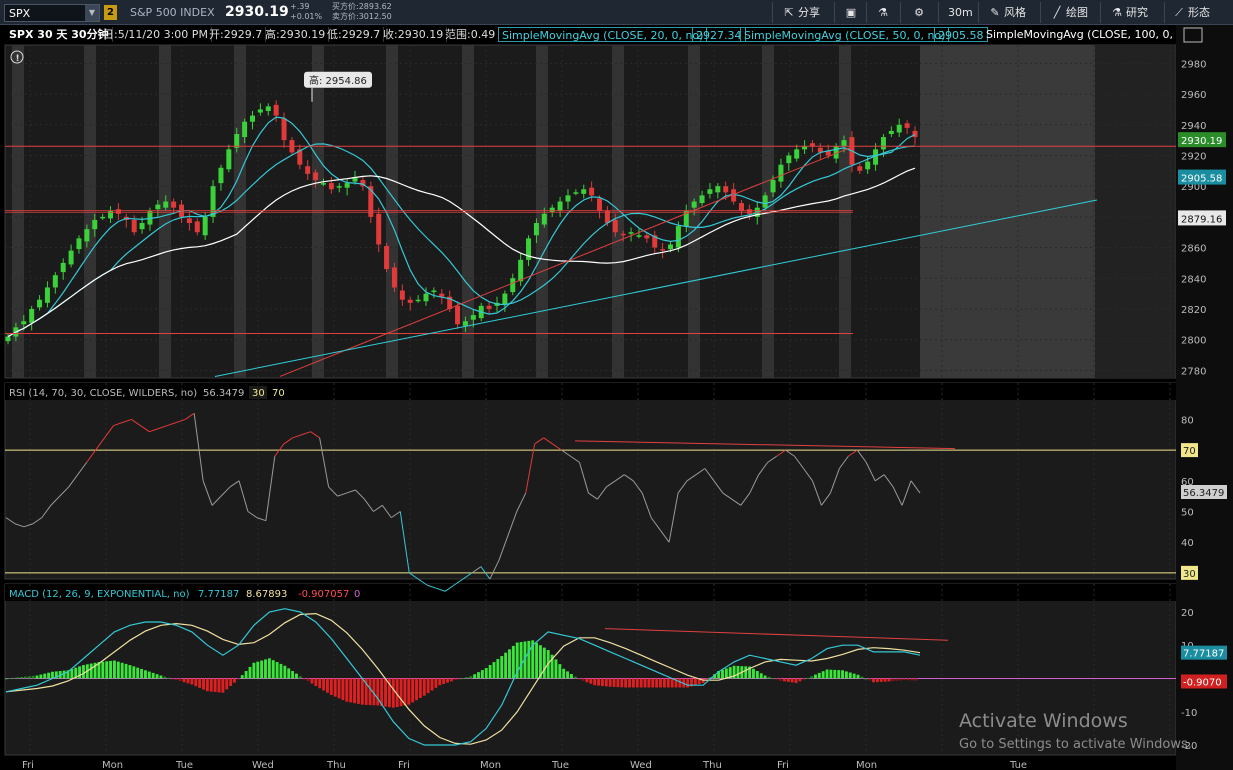 The image size is (1233, 770). What do you see at coordinates (1187, 613) in the screenshot?
I see `macd-tick-label: 20` at bounding box center [1187, 613].